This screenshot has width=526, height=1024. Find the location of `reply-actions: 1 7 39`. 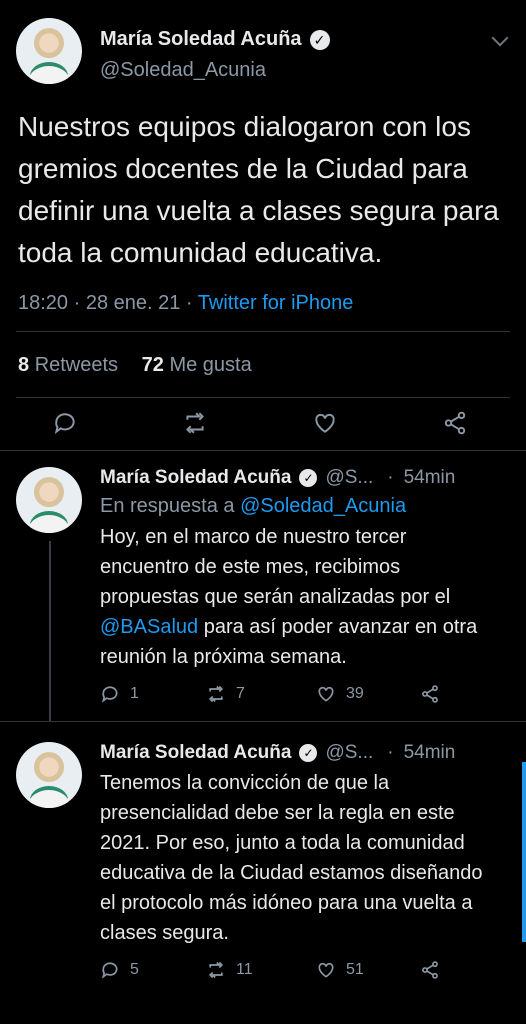

reply-actions: 1 7 39 is located at coordinates (305, 694).